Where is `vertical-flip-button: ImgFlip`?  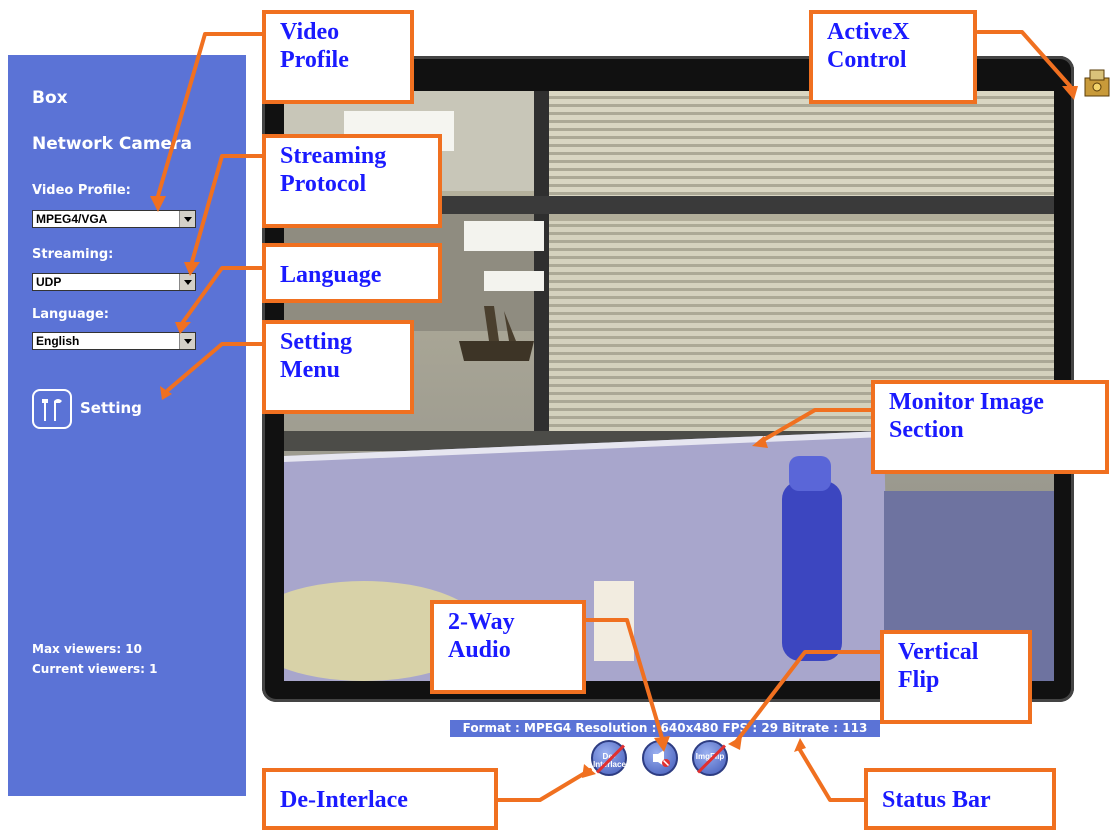
vertical-flip-button: ImgFlip is located at coordinates (710, 758).